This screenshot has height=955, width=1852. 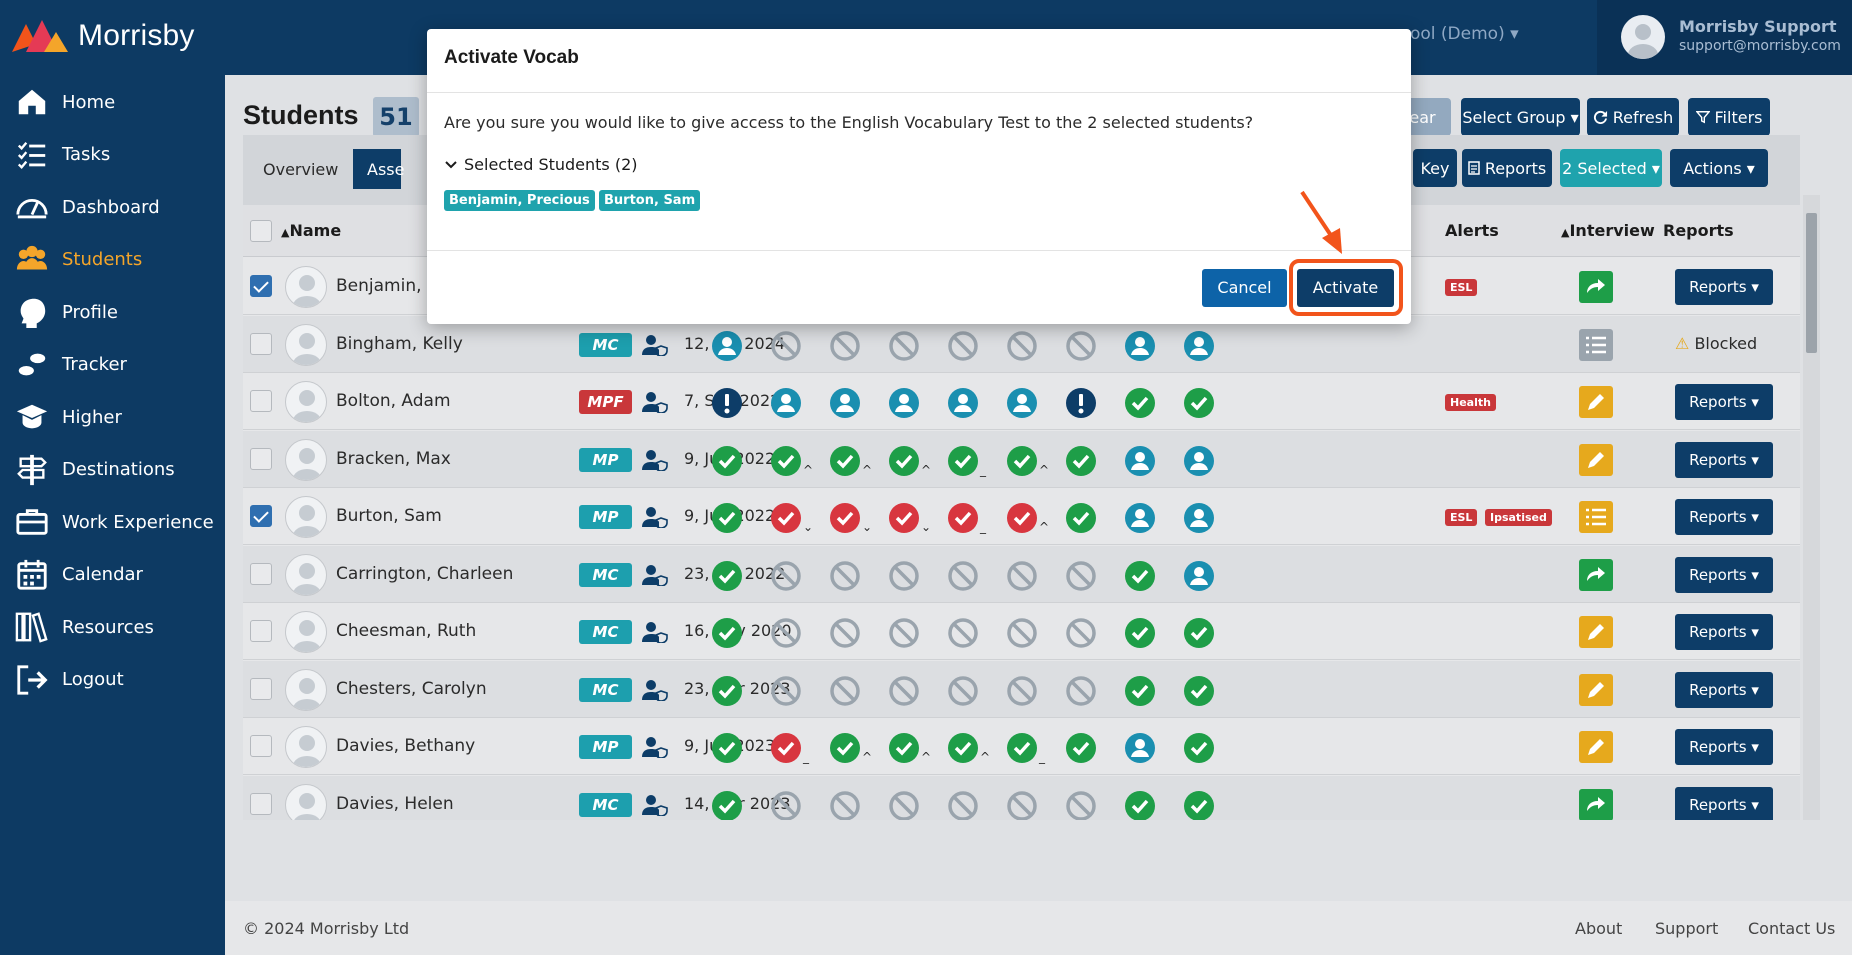 I want to click on school-select: ool (Demo) ▾, so click(x=1464, y=34).